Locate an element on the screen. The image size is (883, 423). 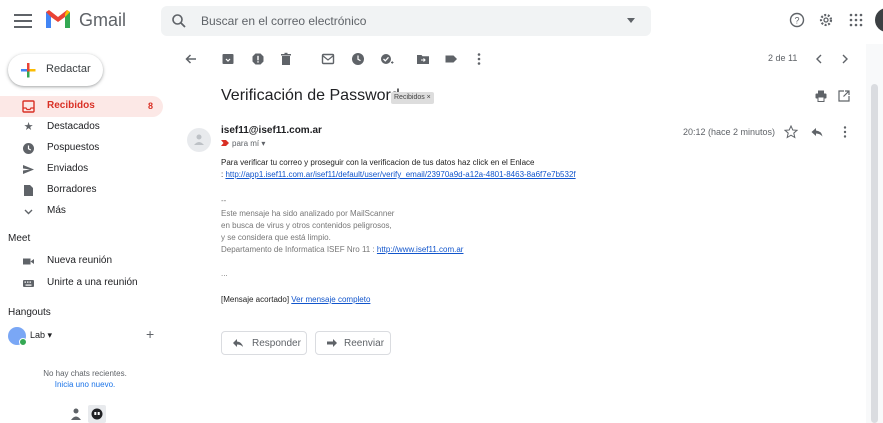
vertical-scrollbar is located at coordinates (874, 233).